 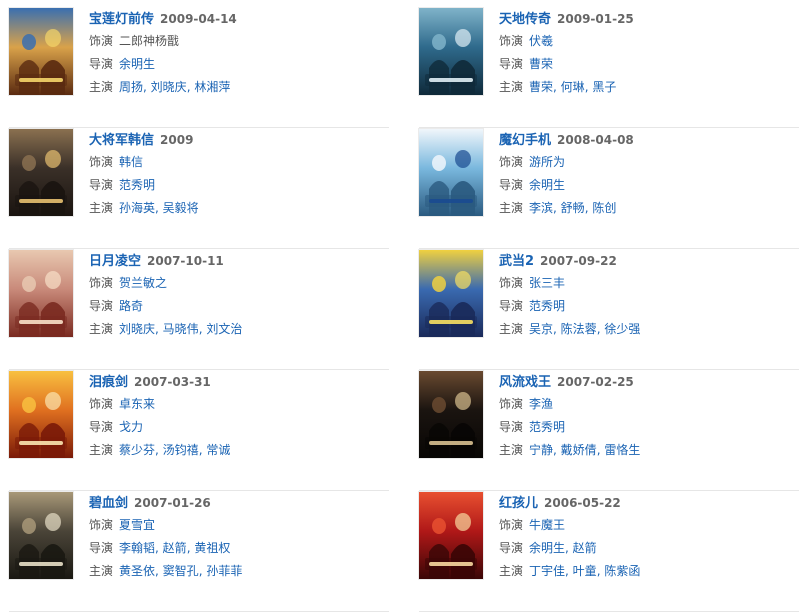 What do you see at coordinates (518, 503) in the screenshot?
I see `film-title-link: 红孩儿` at bounding box center [518, 503].